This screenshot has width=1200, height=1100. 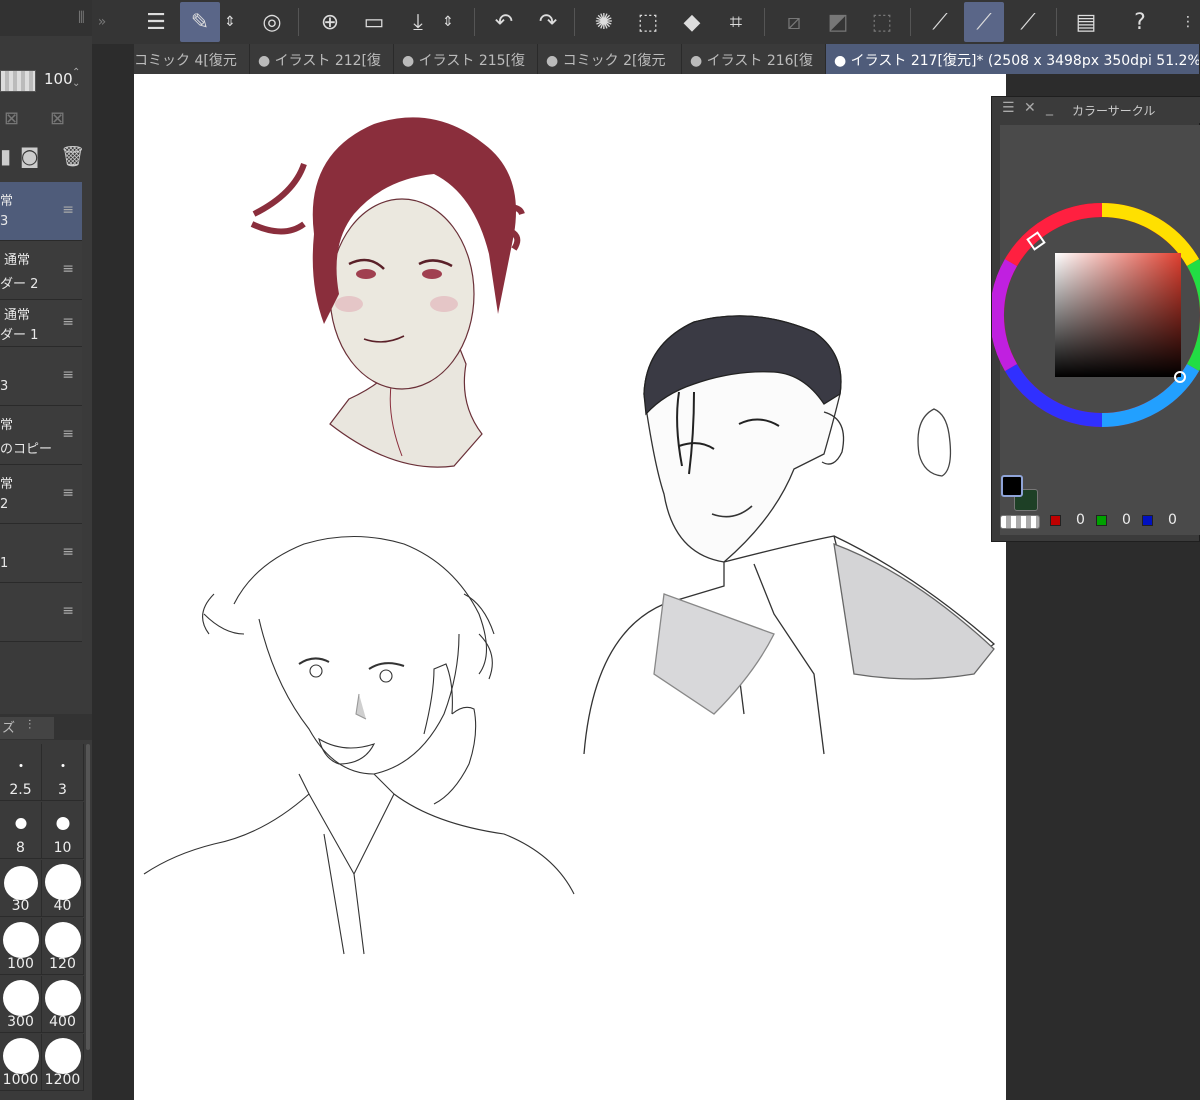 What do you see at coordinates (156, 22) in the screenshot?
I see `menu-icon: ☰` at bounding box center [156, 22].